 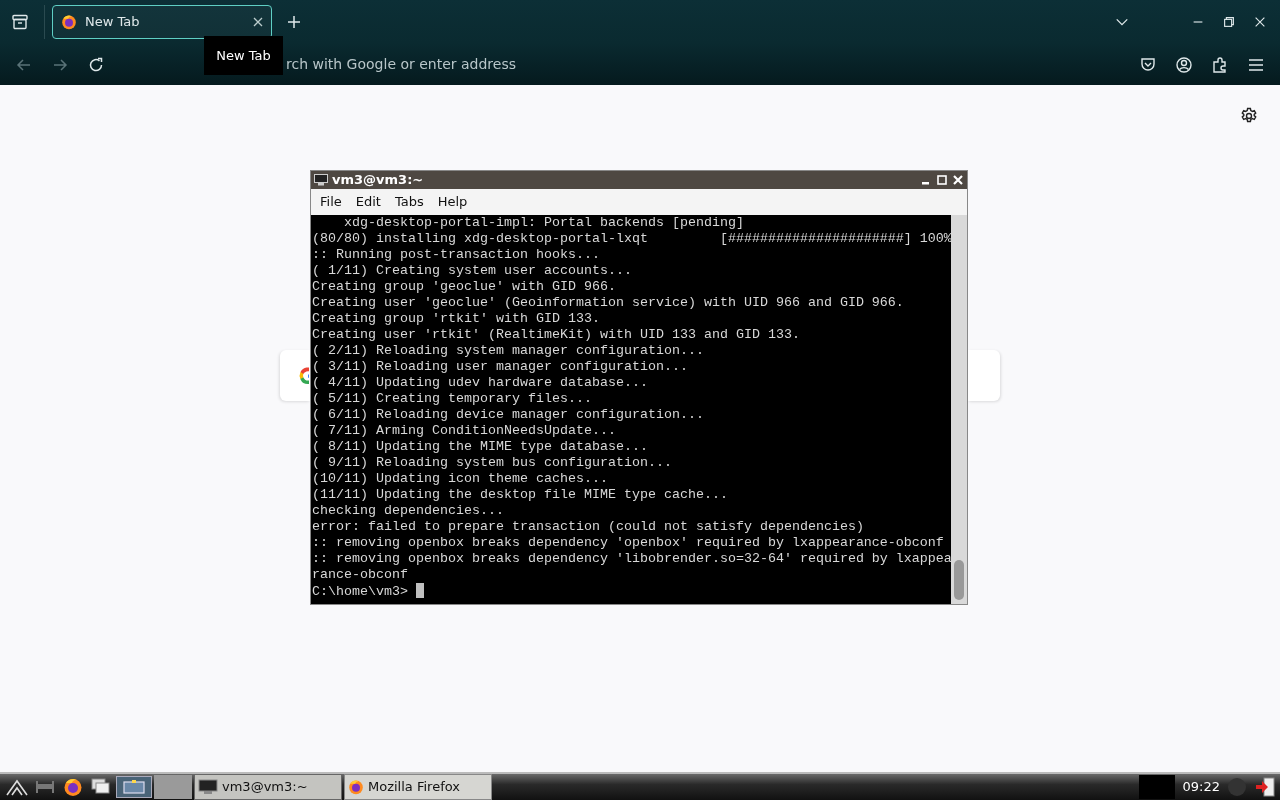 What do you see at coordinates (368, 202) in the screenshot?
I see `menu-item: Edit` at bounding box center [368, 202].